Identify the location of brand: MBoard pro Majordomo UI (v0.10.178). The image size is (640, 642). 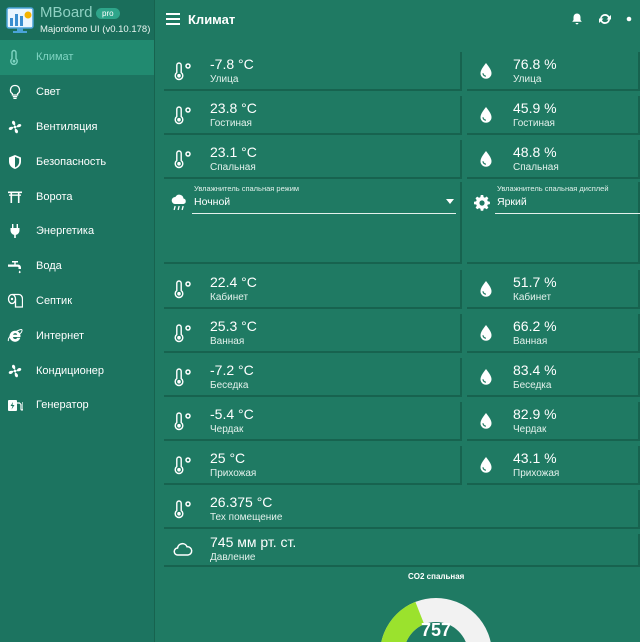
(77, 20).